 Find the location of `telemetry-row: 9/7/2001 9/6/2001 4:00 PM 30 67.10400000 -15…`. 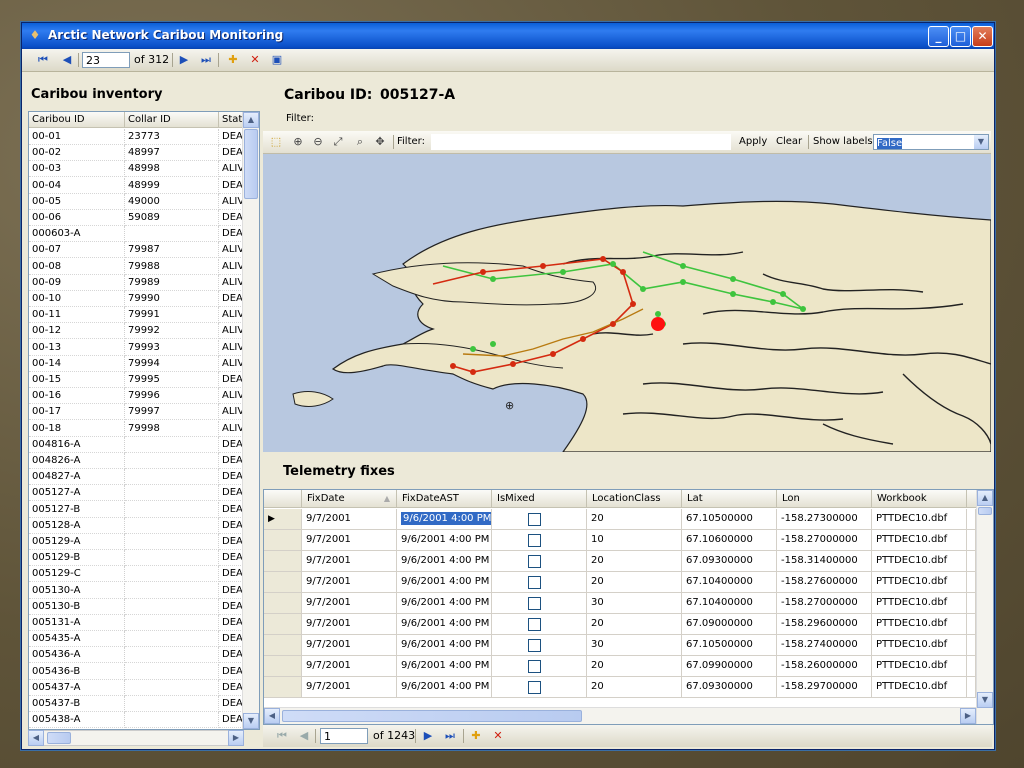

telemetry-row: 9/7/2001 9/6/2001 4:00 PM 30 67.10400000 -15… is located at coordinates (620, 603).